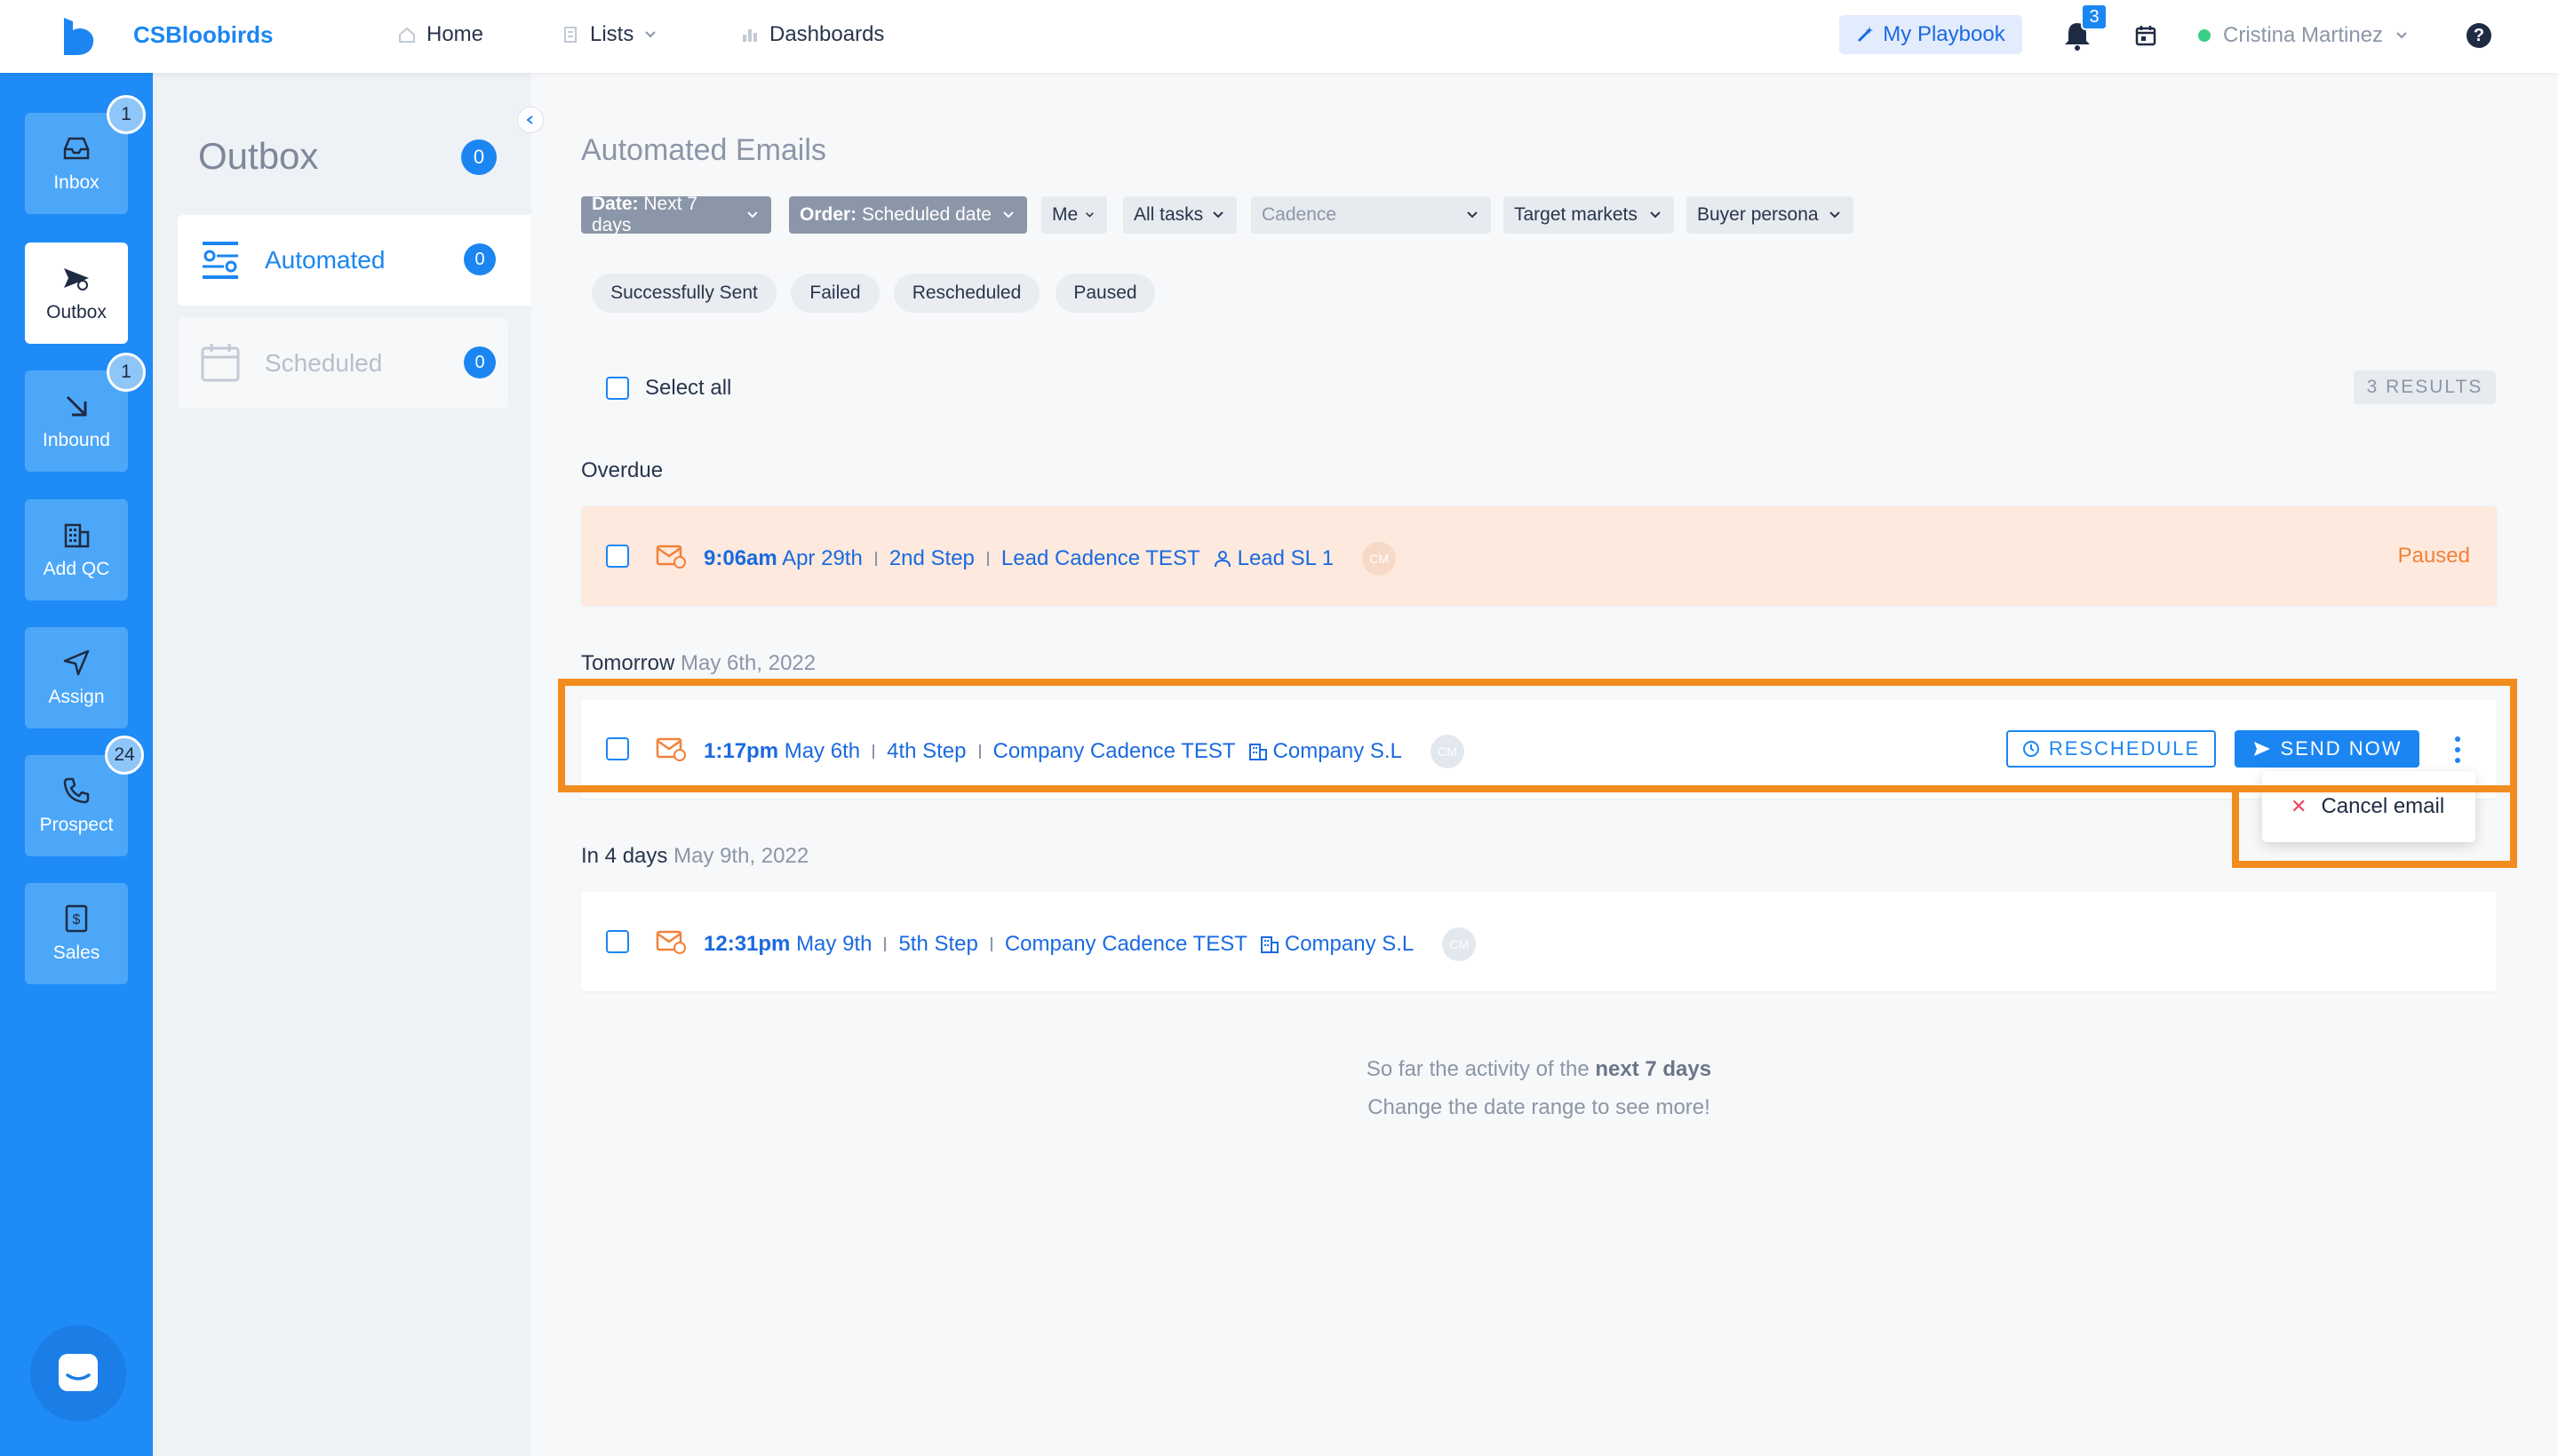  What do you see at coordinates (2478, 35) in the screenshot?
I see `help-icon: ?` at bounding box center [2478, 35].